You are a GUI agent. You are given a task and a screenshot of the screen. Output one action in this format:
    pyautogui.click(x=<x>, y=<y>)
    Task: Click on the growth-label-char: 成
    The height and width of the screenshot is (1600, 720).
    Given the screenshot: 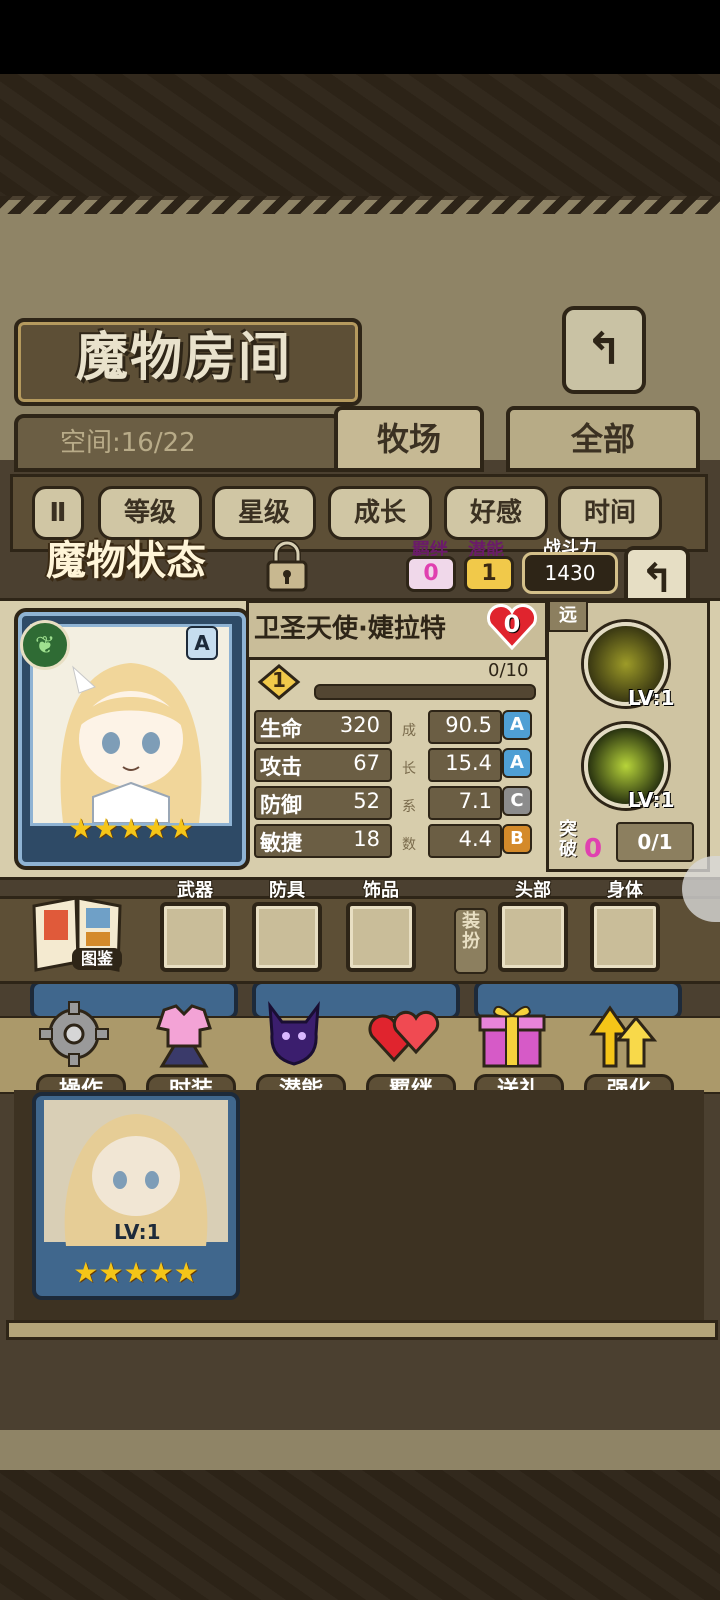 What is the action you would take?
    pyautogui.click(x=409, y=731)
    